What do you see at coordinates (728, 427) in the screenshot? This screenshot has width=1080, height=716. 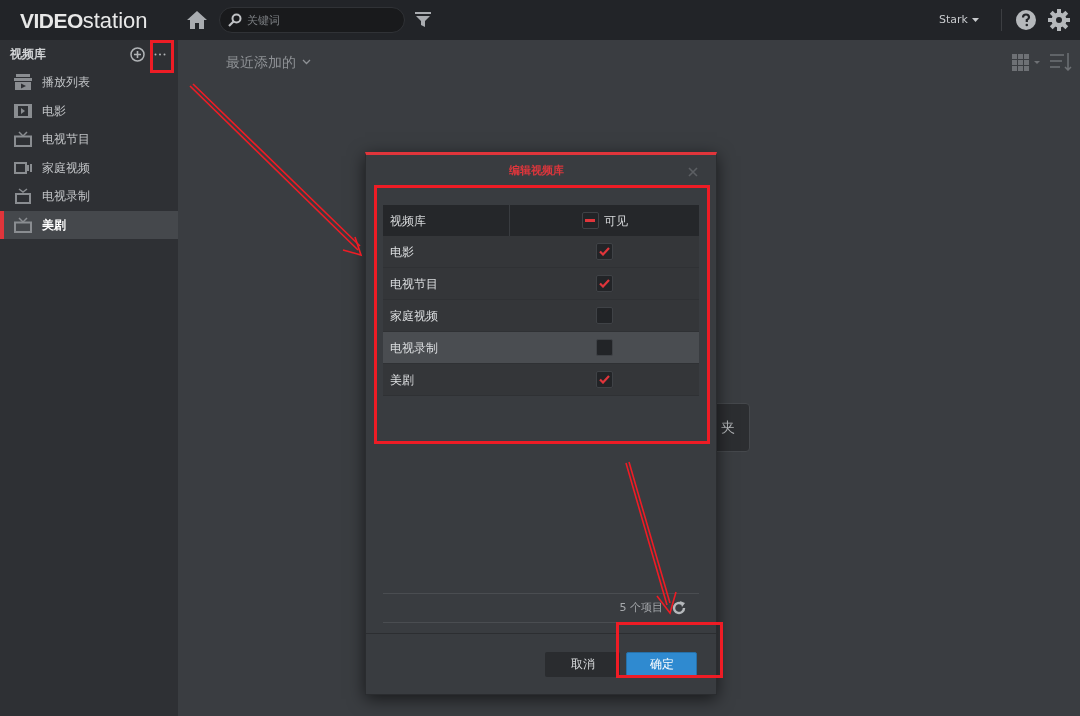 I see `popup-text: 夹` at bounding box center [728, 427].